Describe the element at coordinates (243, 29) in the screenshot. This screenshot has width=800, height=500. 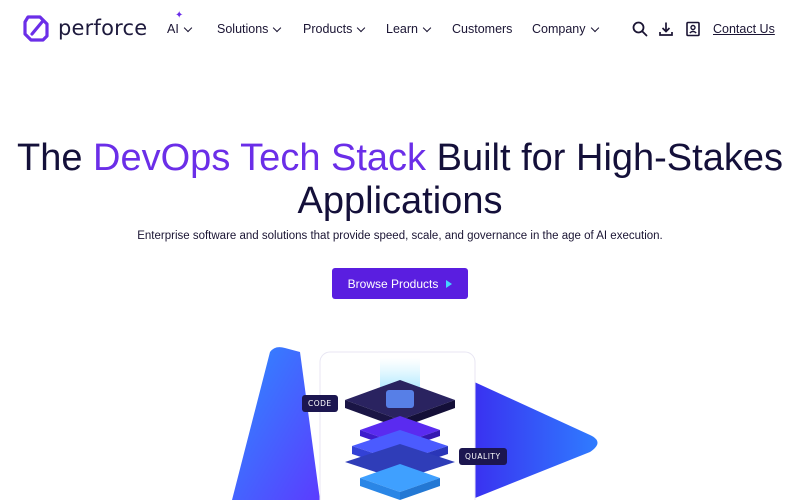
I see `nav-item-label: Solutions` at that location.